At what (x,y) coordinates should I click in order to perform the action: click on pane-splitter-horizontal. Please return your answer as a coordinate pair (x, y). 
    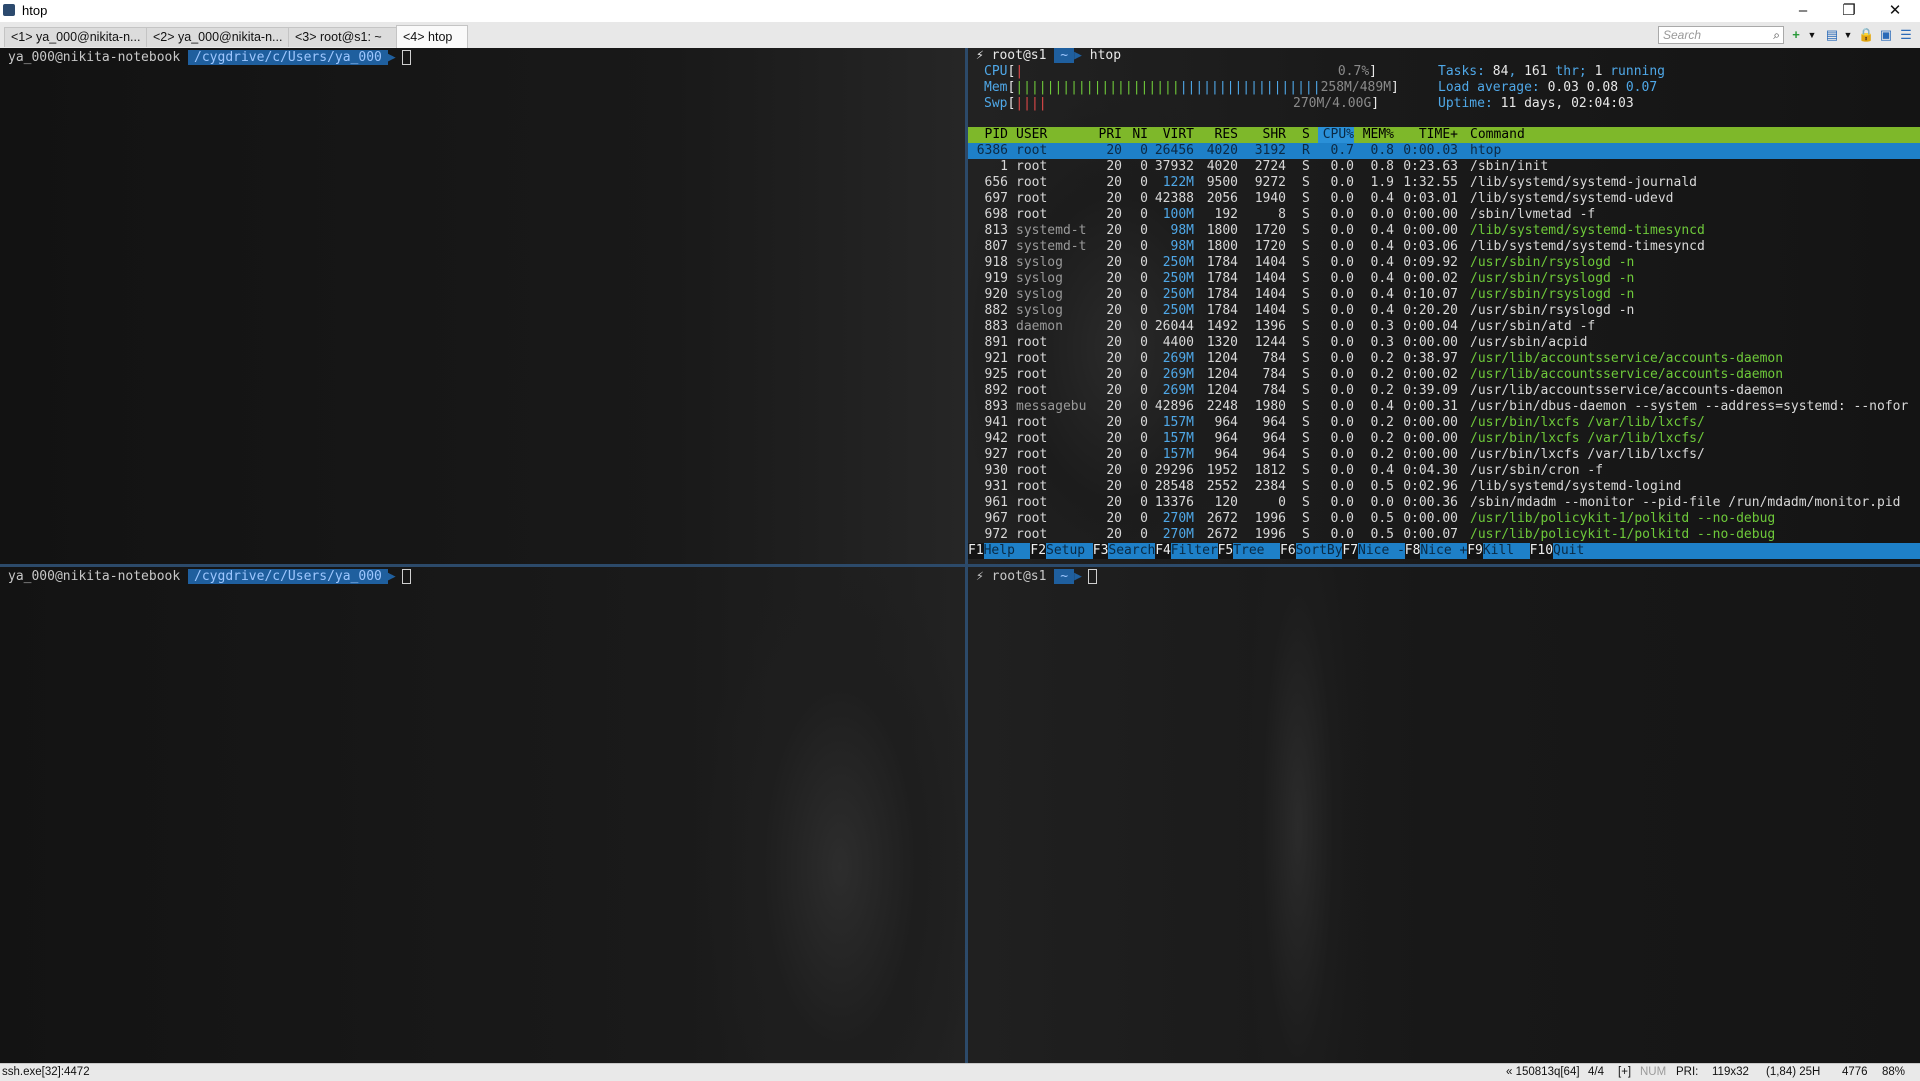
    Looking at the image, I should click on (960, 565).